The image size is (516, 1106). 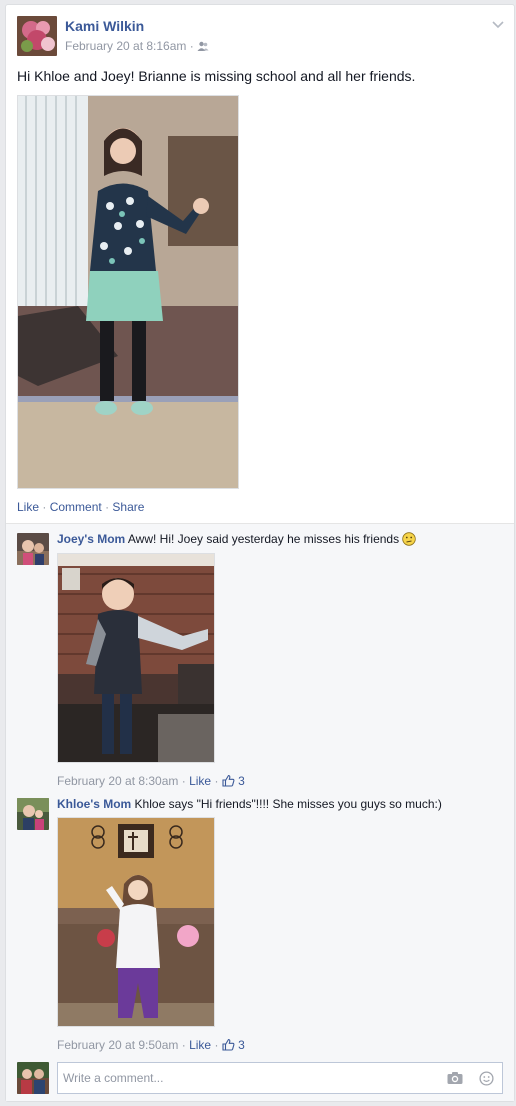 I want to click on like-button: Like, so click(x=28, y=507).